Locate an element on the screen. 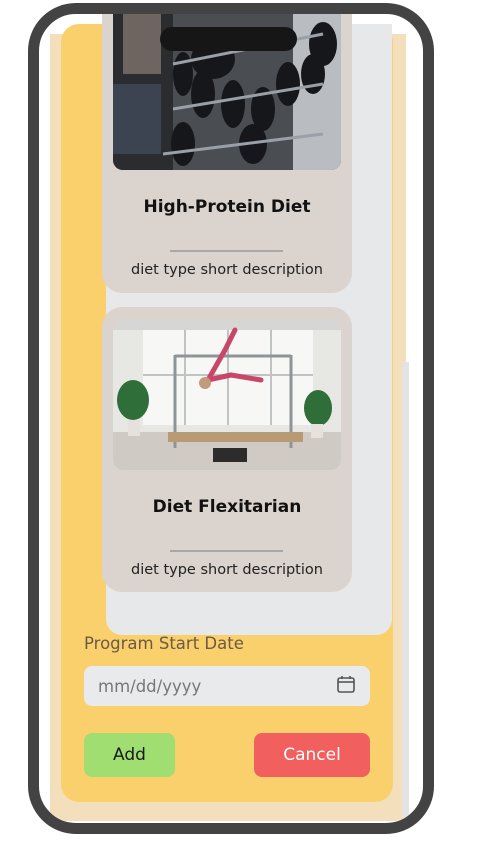 This screenshot has height=841, width=481. calendar-icon is located at coordinates (346, 686).